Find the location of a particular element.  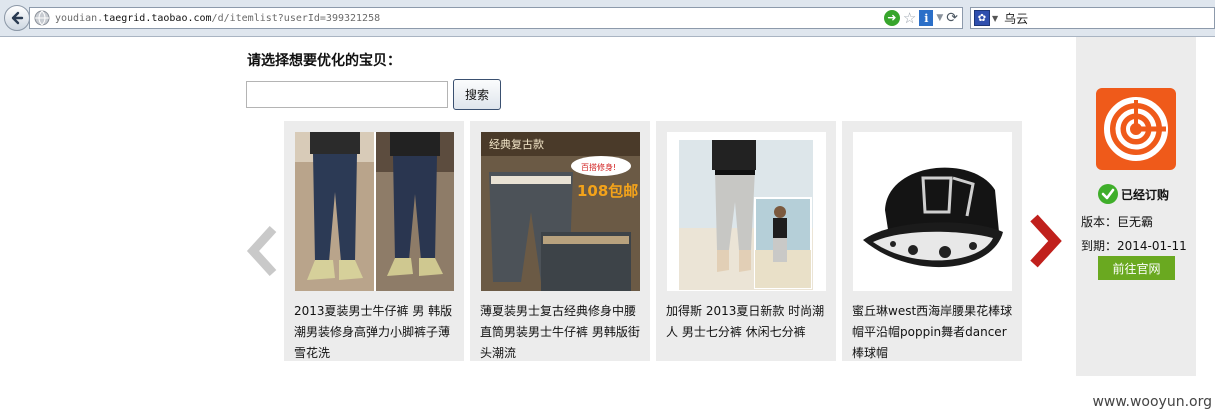

chevron-right-icon is located at coordinates (1045, 241).